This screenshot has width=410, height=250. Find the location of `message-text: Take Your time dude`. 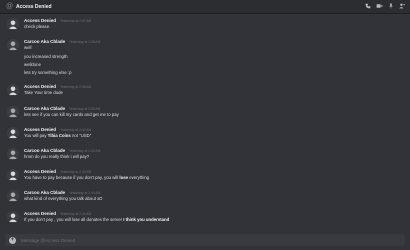

message-text: Take Your time dude is located at coordinates (43, 92).